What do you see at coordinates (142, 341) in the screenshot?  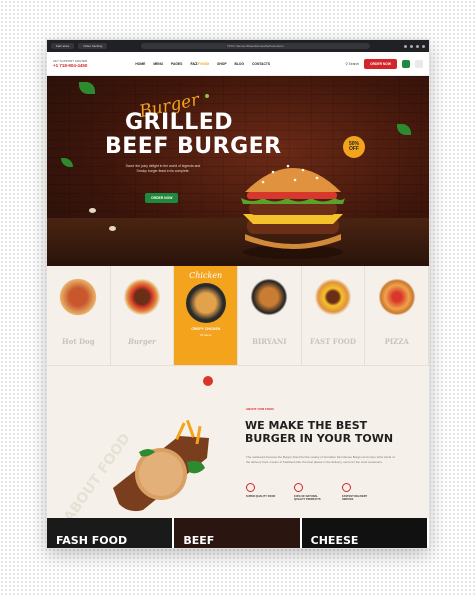 I see `category-name: Burger` at bounding box center [142, 341].